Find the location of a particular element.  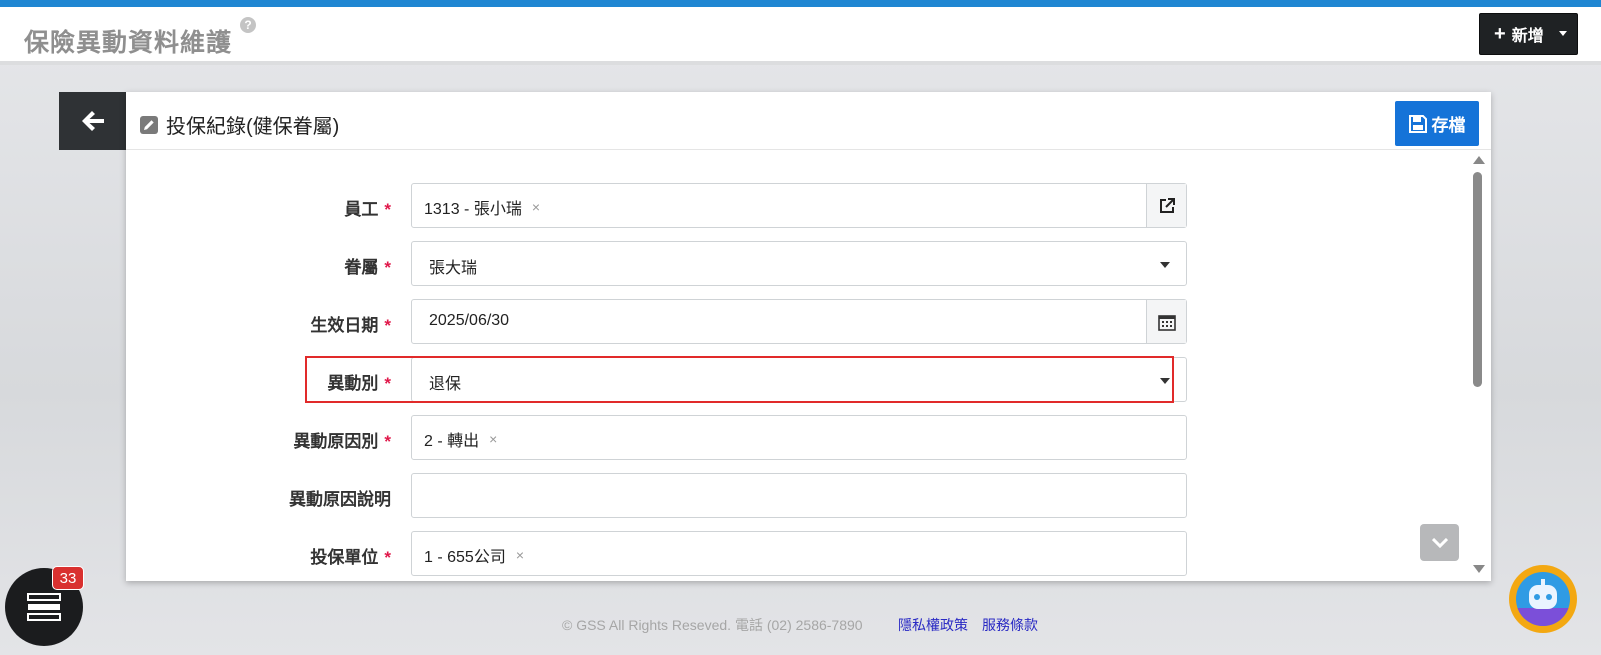

form-row-effective-date: 生效日期 * 2025/06/30 is located at coordinates (808, 322).